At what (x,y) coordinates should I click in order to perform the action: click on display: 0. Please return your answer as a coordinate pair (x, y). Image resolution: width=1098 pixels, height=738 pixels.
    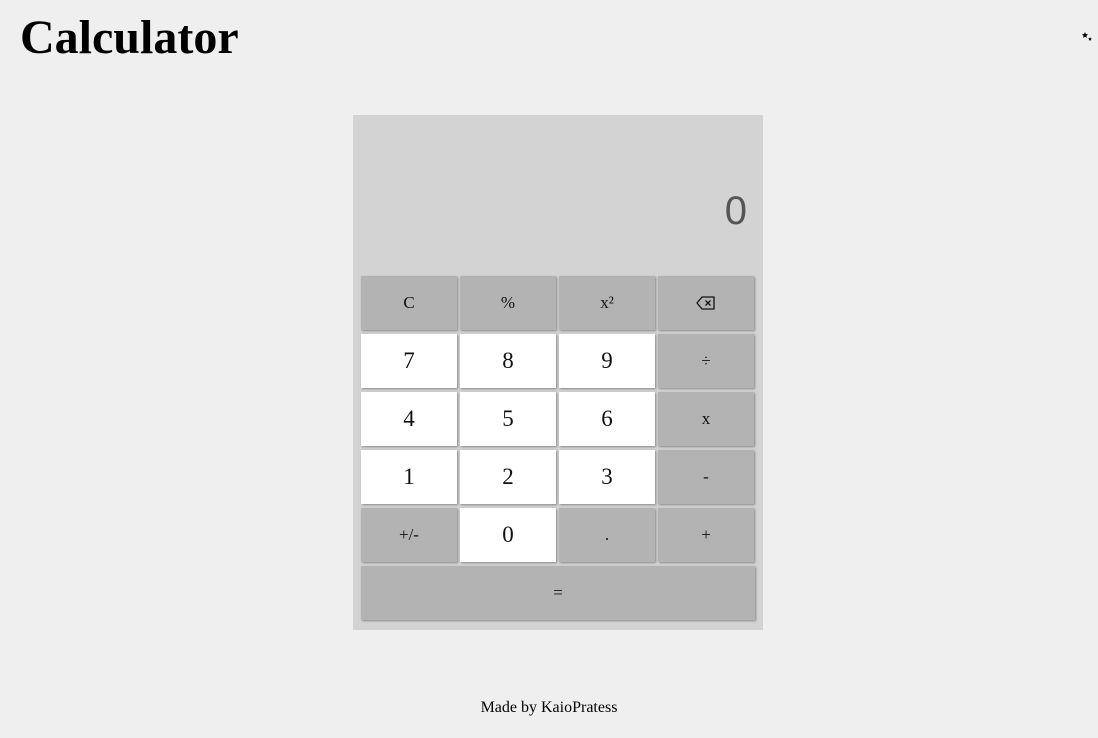
    Looking at the image, I should click on (558, 194).